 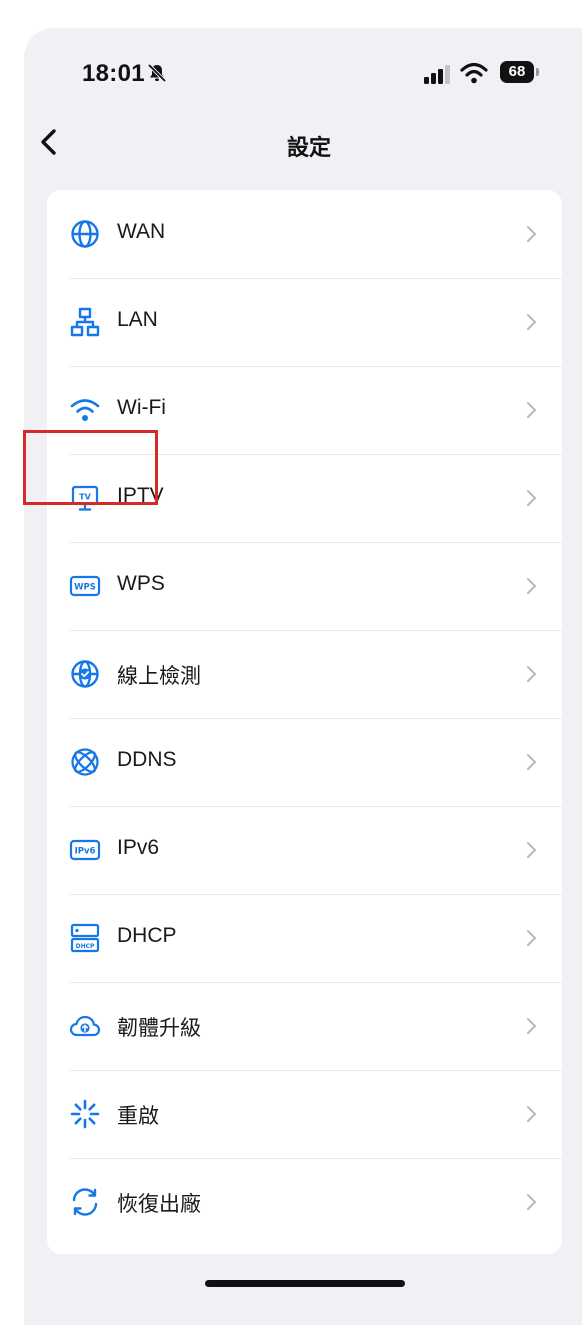 What do you see at coordinates (140, 495) in the screenshot?
I see `settings-item-label: IPTV` at bounding box center [140, 495].